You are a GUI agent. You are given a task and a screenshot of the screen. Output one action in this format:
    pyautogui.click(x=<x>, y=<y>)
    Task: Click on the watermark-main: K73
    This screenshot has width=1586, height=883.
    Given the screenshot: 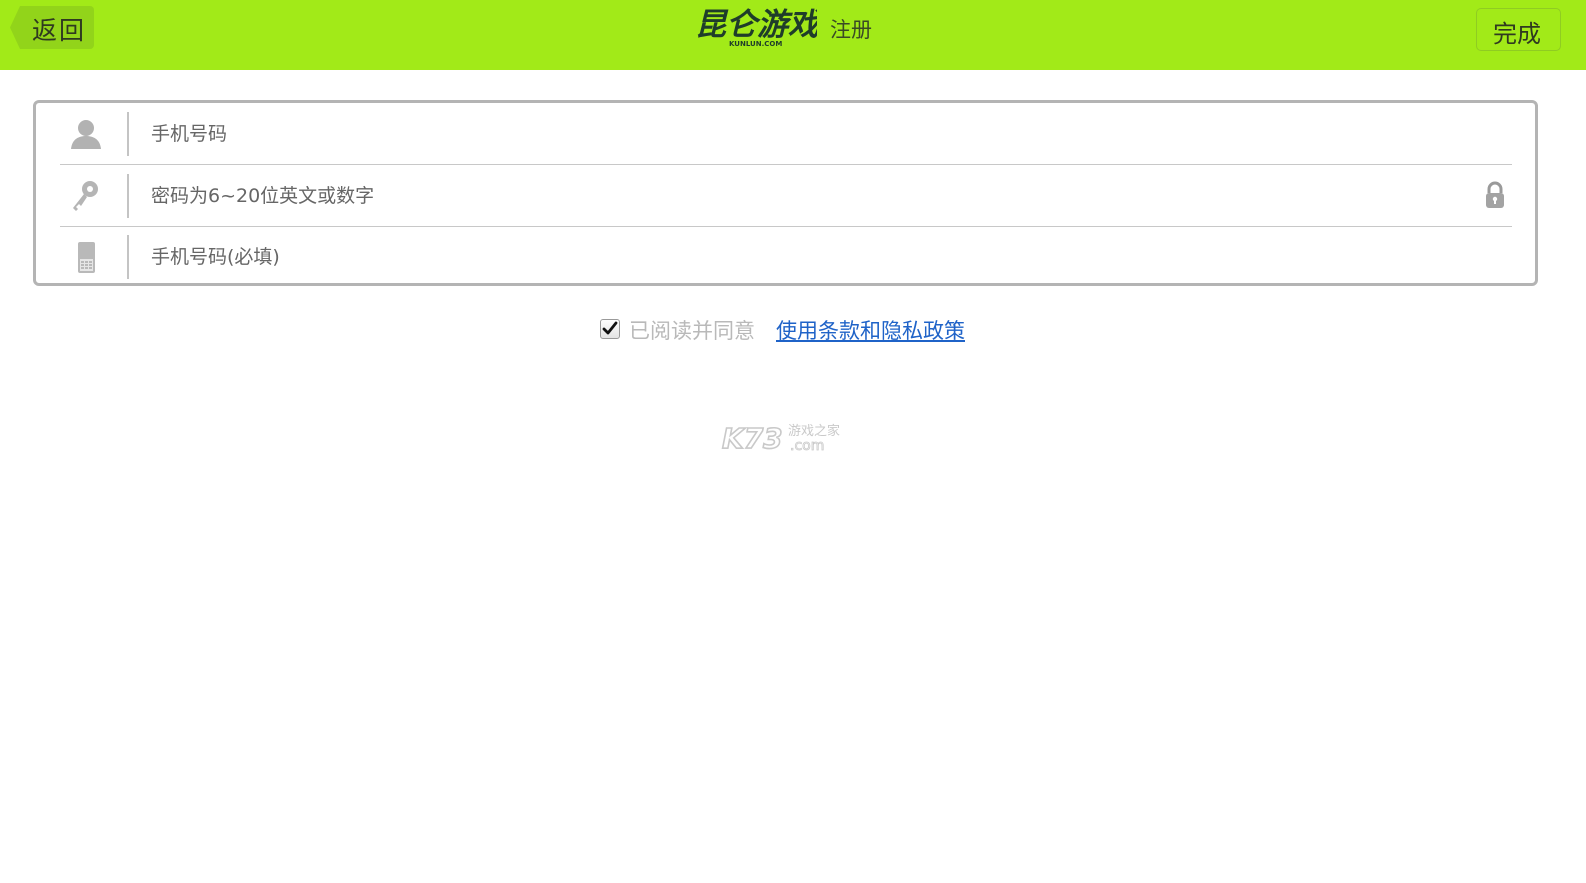 What is the action you would take?
    pyautogui.click(x=752, y=438)
    